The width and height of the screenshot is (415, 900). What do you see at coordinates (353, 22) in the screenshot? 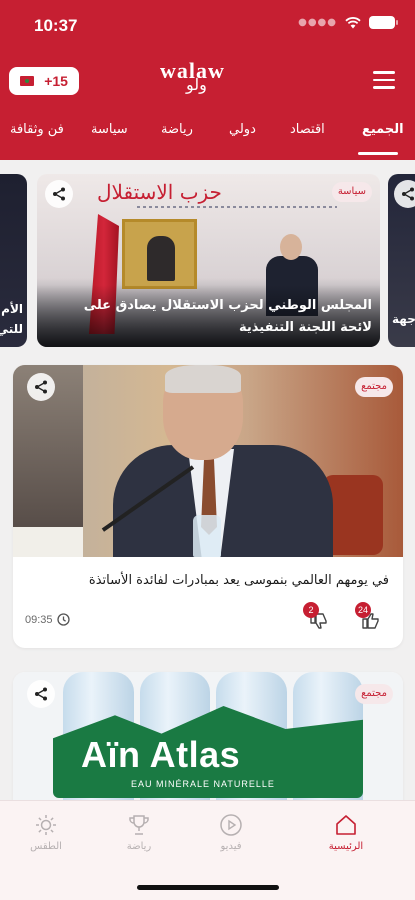
I see `wifi-icon` at bounding box center [353, 22].